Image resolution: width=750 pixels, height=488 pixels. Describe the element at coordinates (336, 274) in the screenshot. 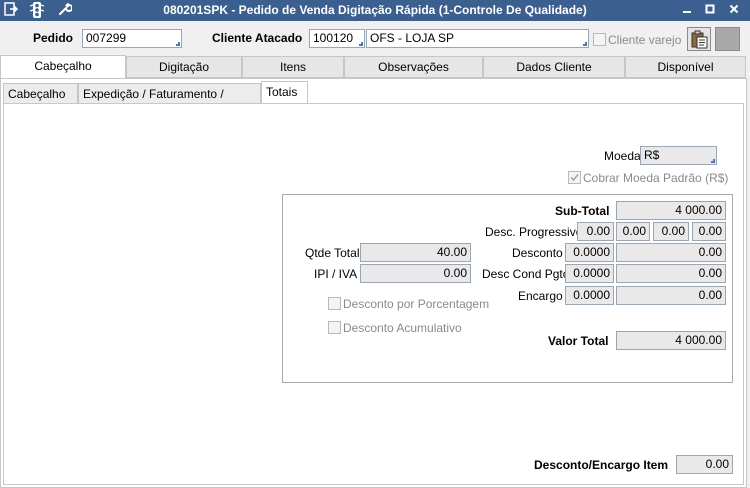

I see `ipi-iva-label: IPI / IVA` at that location.